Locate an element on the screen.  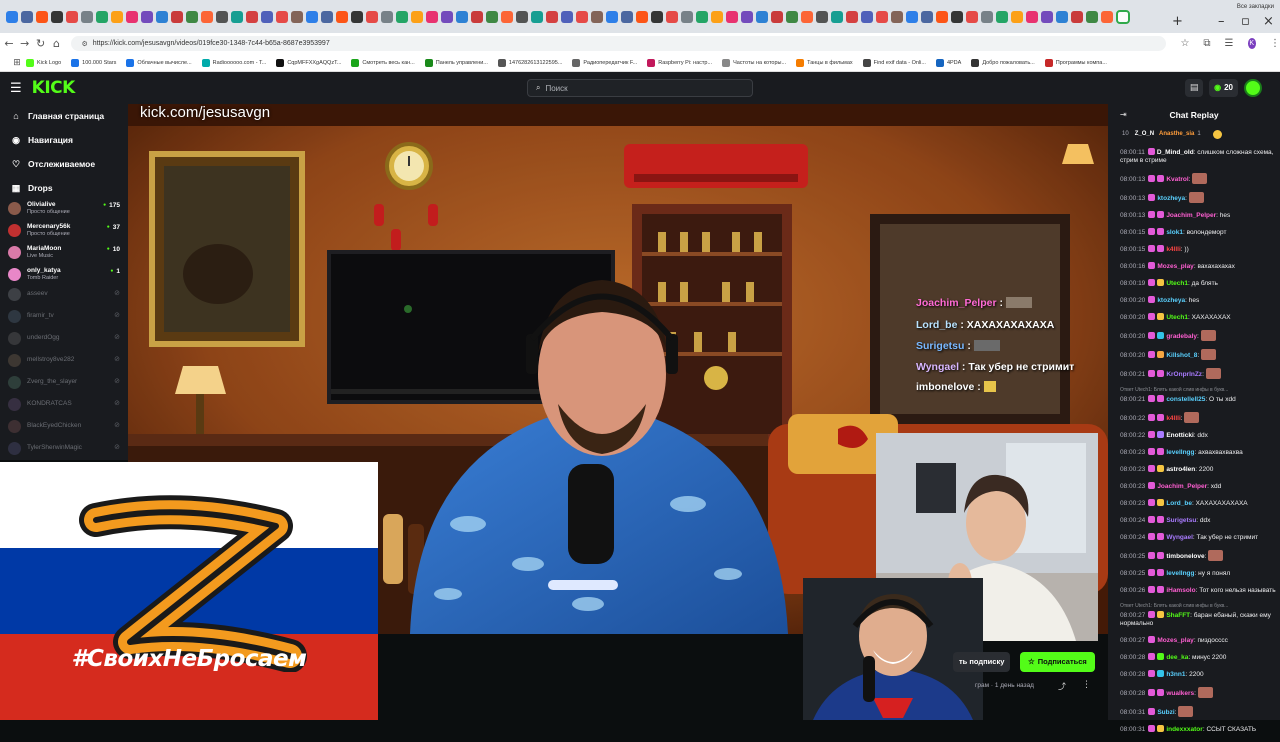
extensions-icon: ⧉ is located at coordinates (1206, 43).